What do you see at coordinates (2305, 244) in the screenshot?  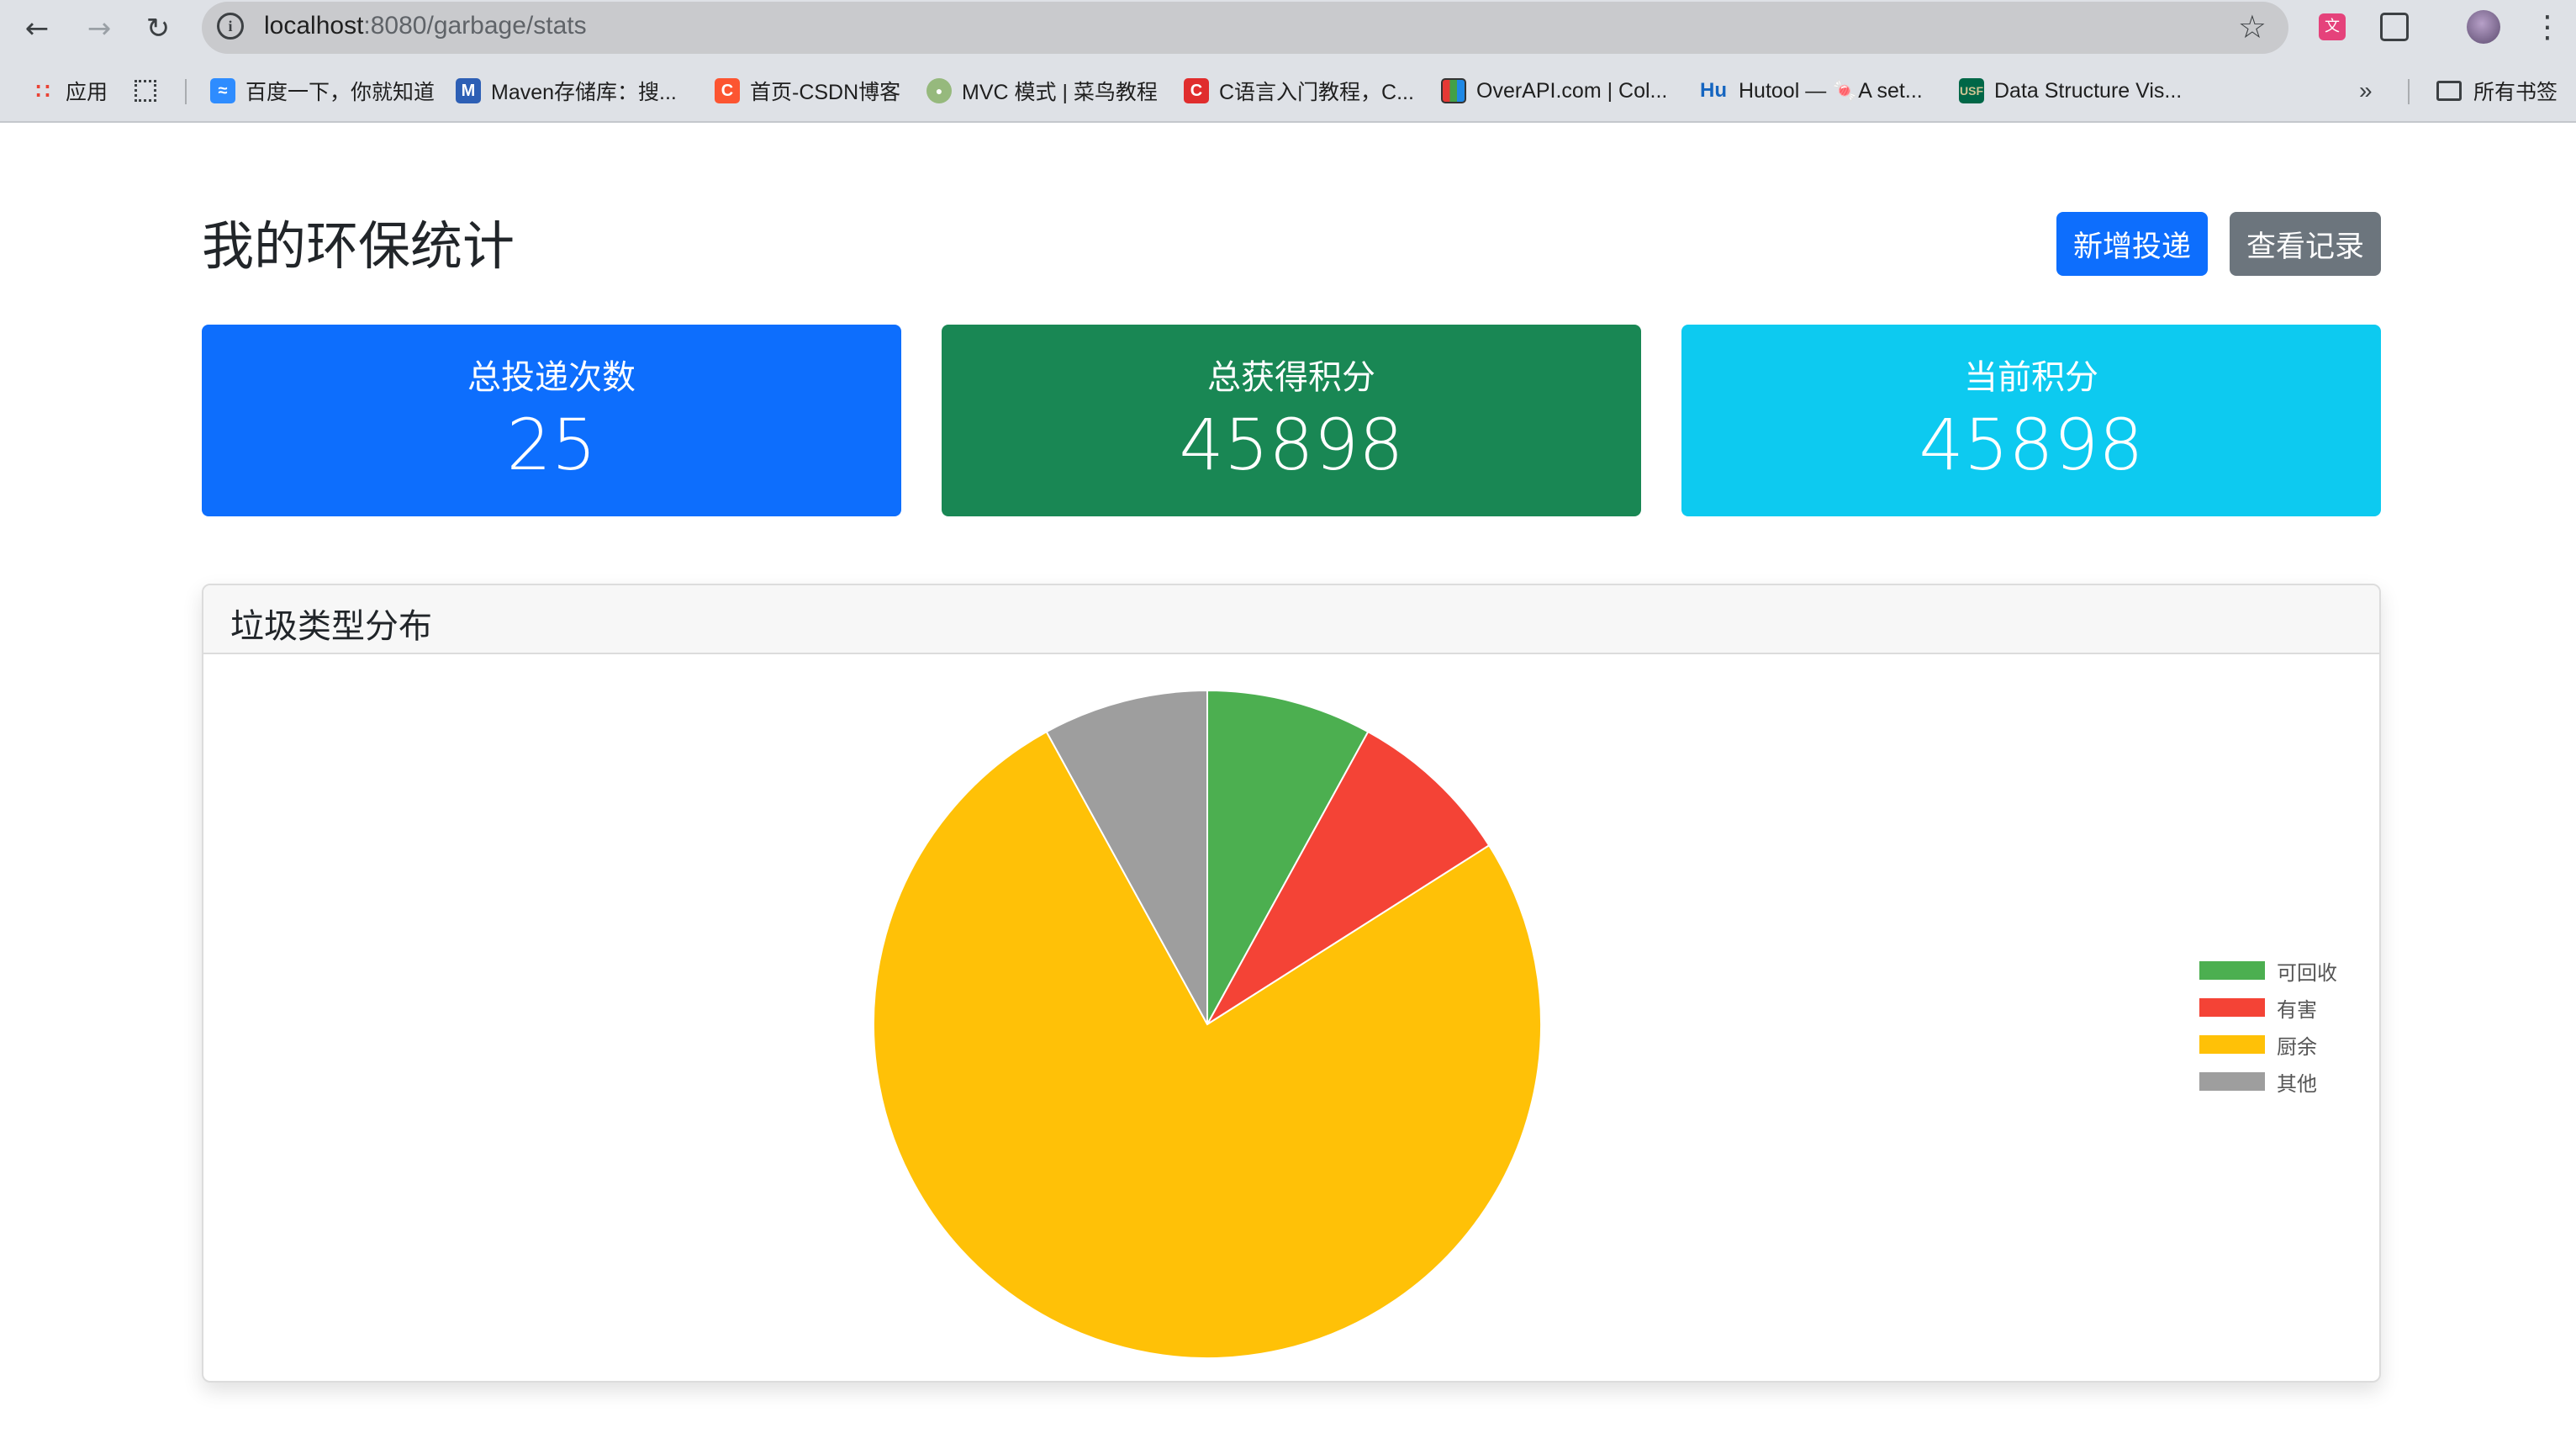 I see `view-records-button: 查看记录` at bounding box center [2305, 244].